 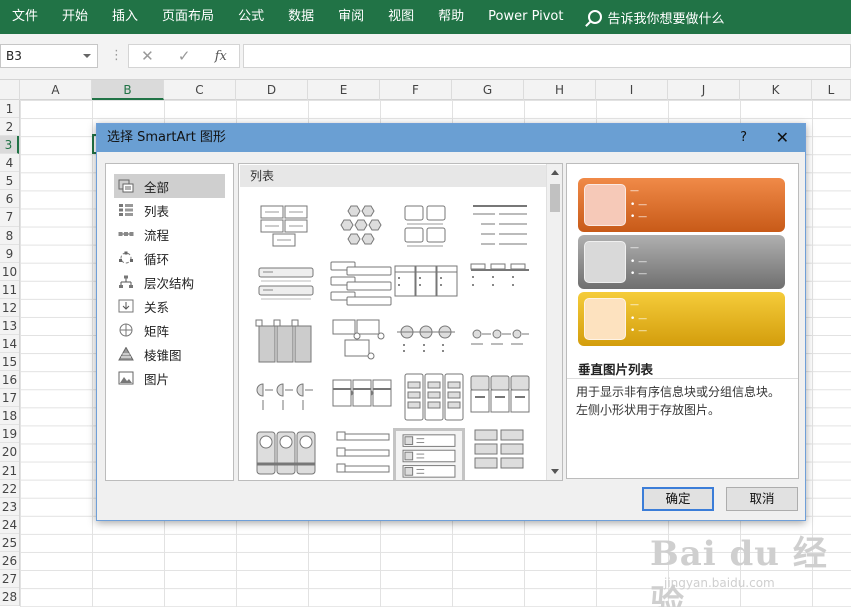 I want to click on formula-bar-grip: ⋮, so click(x=116, y=55).